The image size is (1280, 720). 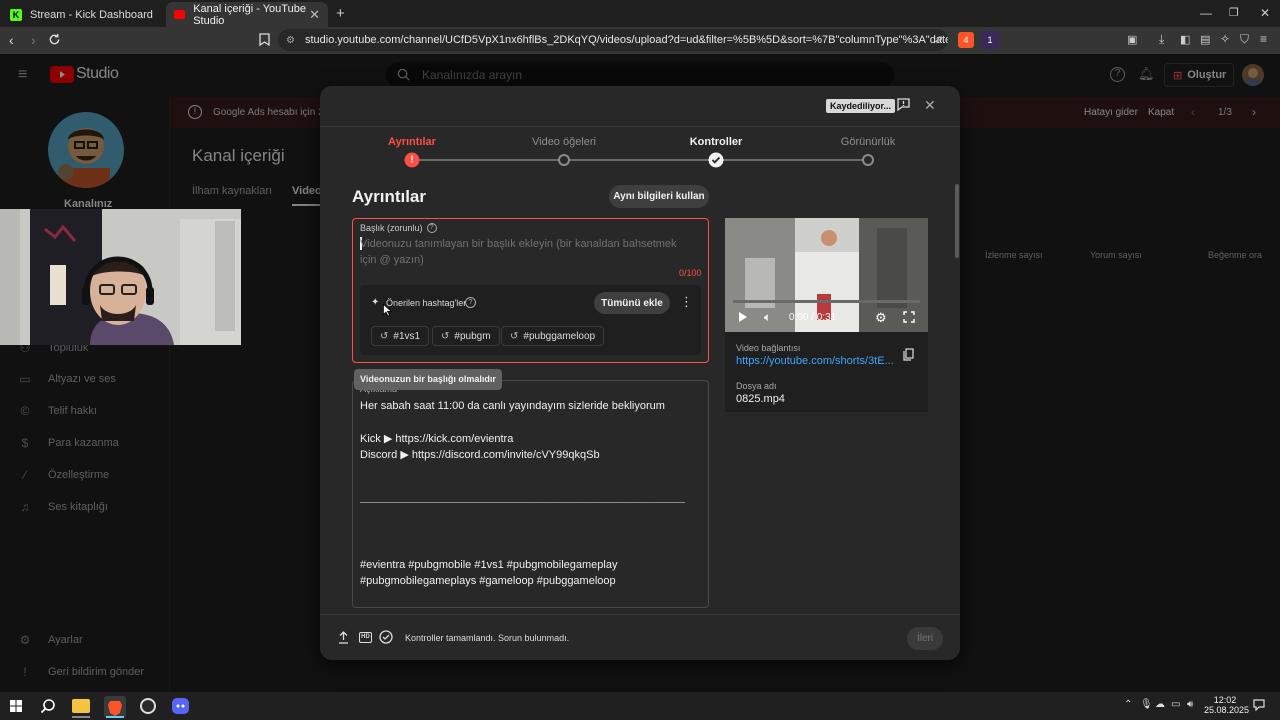 I want to click on hd-icon: HD, so click(x=365, y=637).